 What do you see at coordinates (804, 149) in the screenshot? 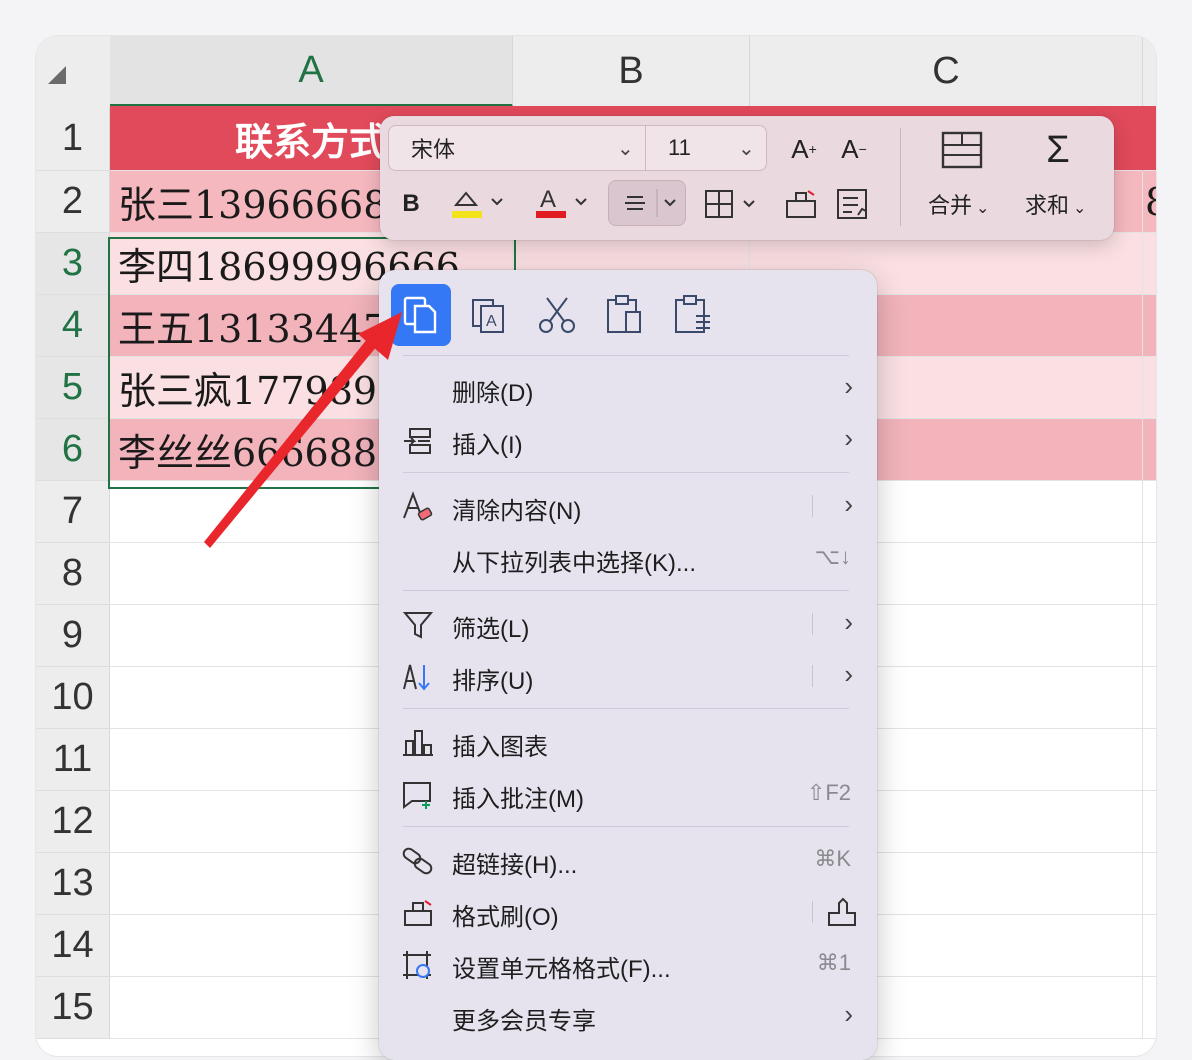
I see `increase-font-icon: A +` at bounding box center [804, 149].